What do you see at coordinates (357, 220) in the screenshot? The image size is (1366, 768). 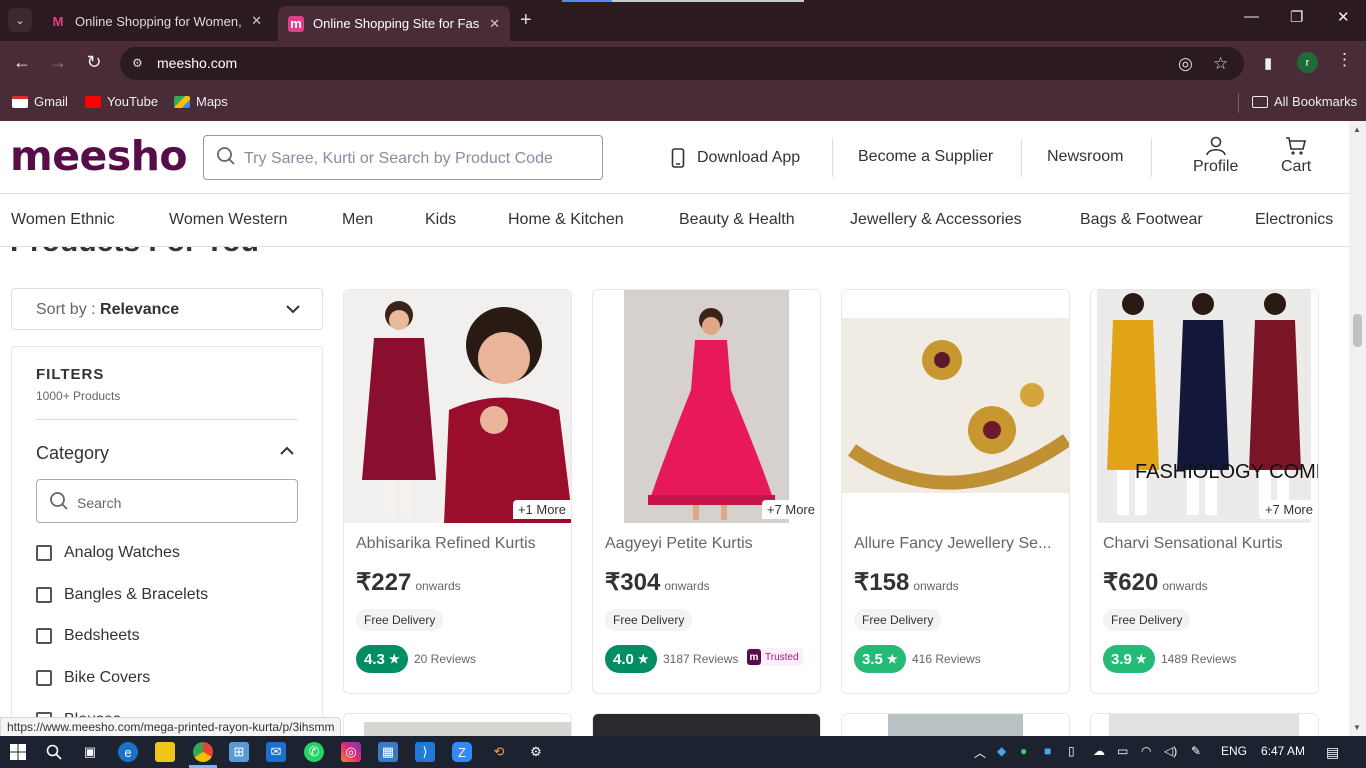 I see `category-men: Men` at bounding box center [357, 220].